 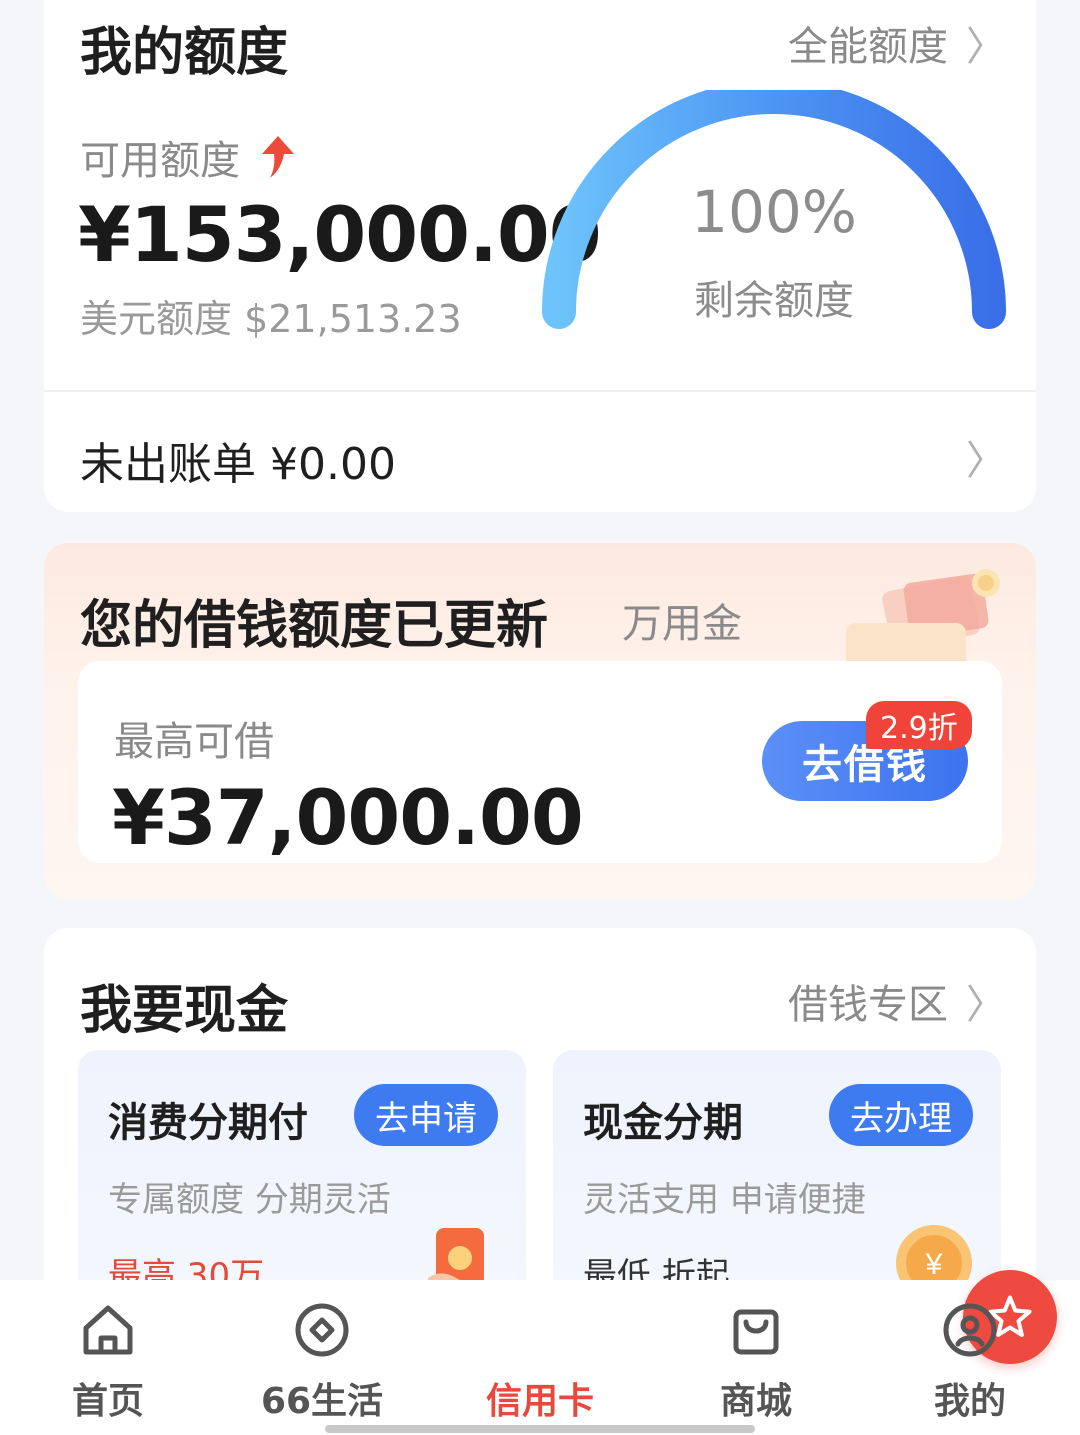 What do you see at coordinates (539, 1401) in the screenshot?
I see `nav-credit-card-label: 信用卡` at bounding box center [539, 1401].